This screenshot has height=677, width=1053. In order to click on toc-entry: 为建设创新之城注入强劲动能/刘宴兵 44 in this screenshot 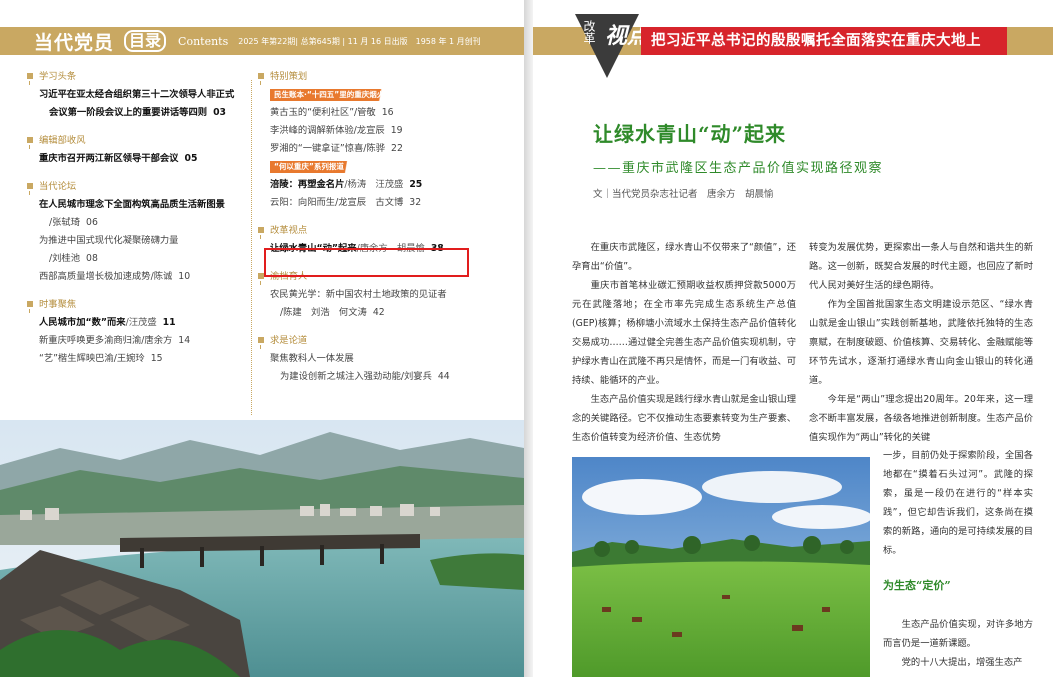, I will do `click(388, 377)`.